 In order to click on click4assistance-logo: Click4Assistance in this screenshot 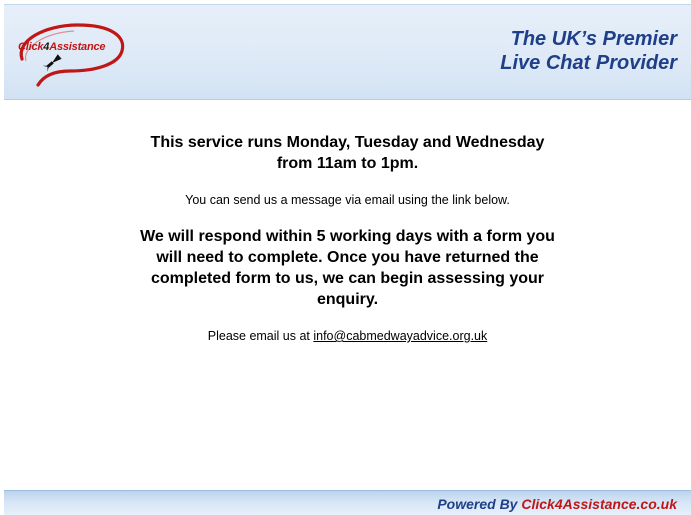, I will do `click(71, 54)`.